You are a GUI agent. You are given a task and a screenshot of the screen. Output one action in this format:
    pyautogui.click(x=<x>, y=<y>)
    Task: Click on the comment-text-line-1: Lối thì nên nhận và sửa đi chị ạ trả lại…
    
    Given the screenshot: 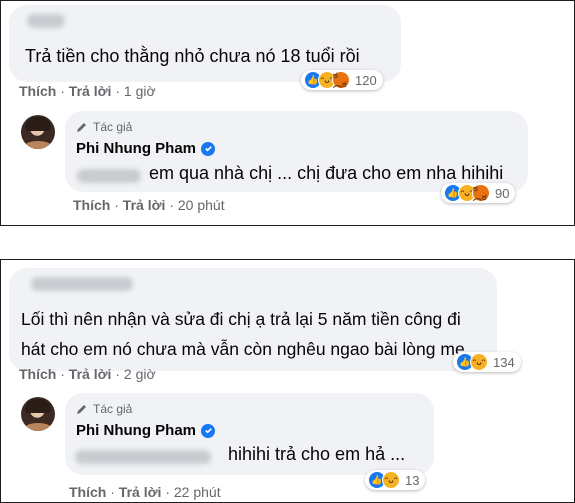 What is the action you would take?
    pyautogui.click(x=241, y=319)
    